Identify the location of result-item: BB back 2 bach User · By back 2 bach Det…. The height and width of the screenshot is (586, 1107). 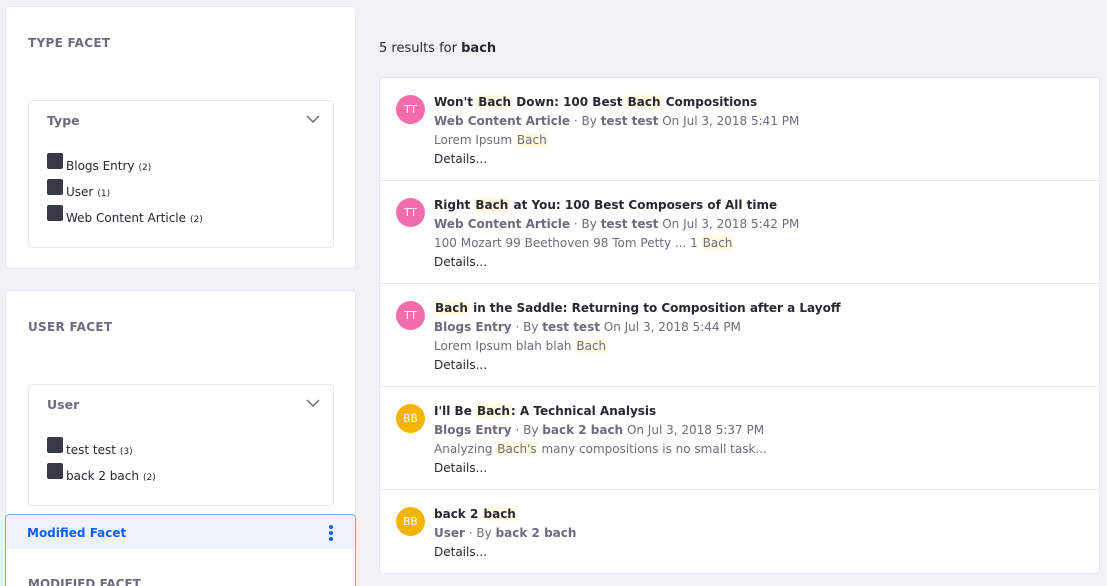
(739, 531).